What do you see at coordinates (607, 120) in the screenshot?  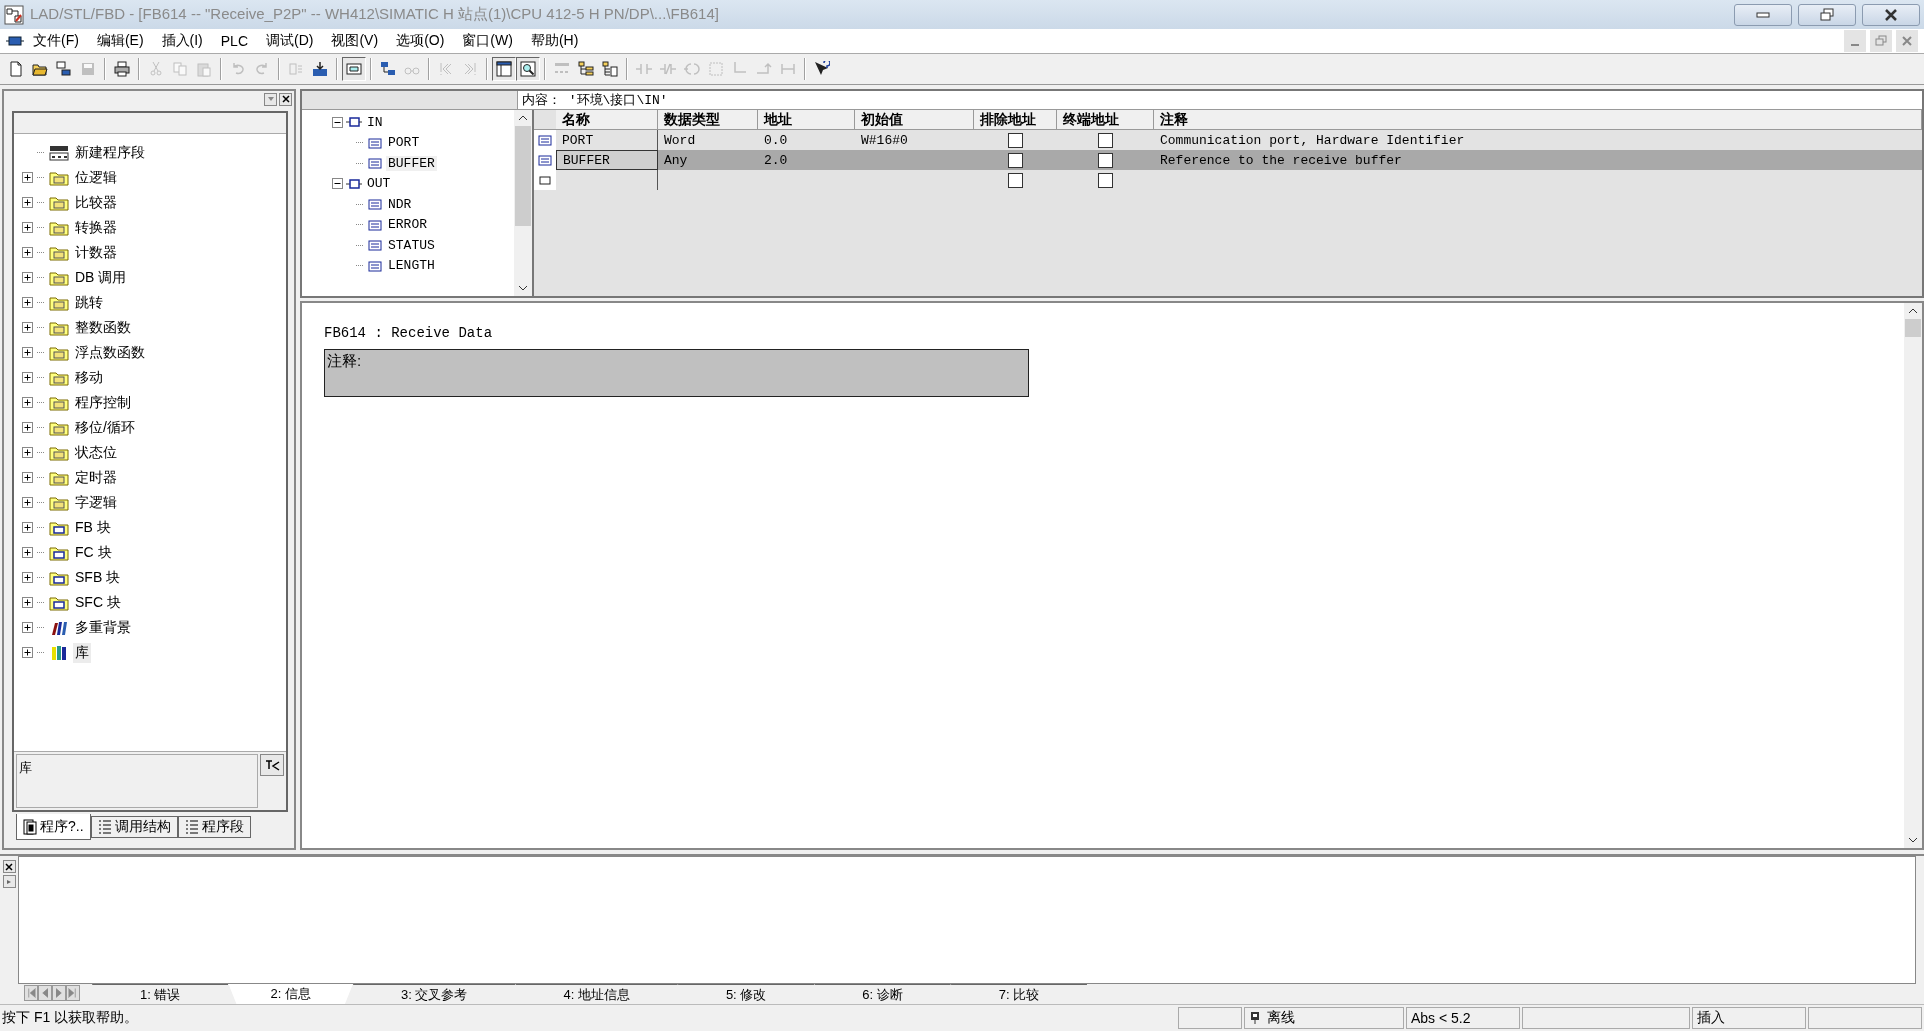 I see `column-header: 名称` at bounding box center [607, 120].